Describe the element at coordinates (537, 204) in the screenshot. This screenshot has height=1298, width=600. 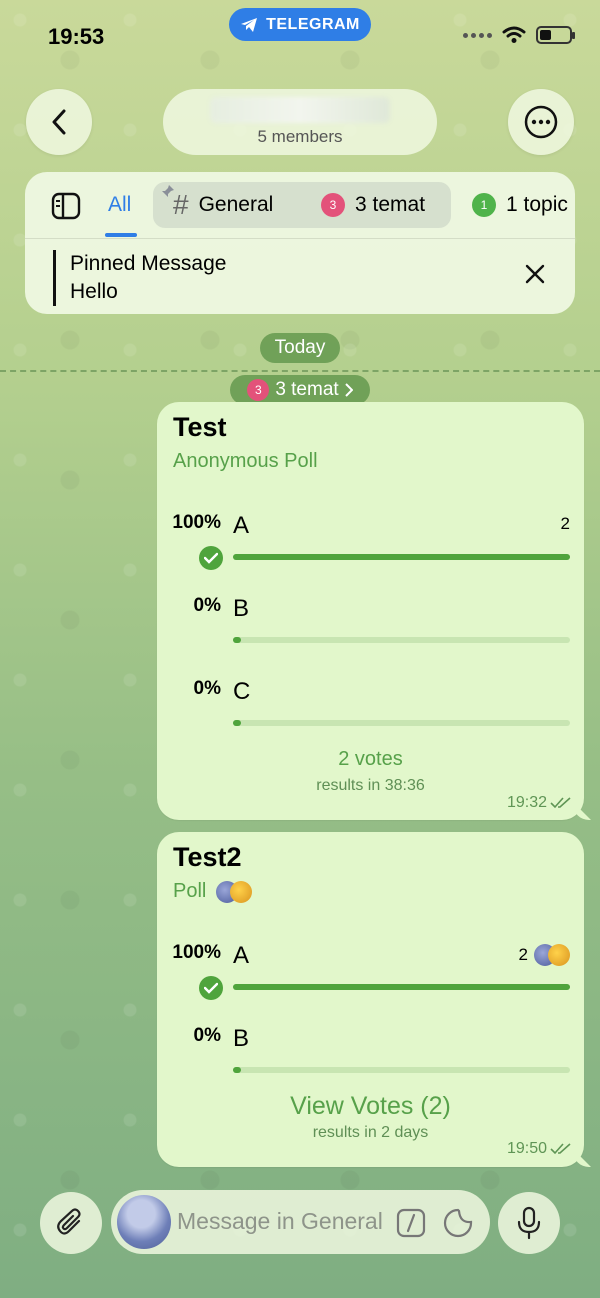
I see `tab-1-topic-label: 1 topic` at that location.